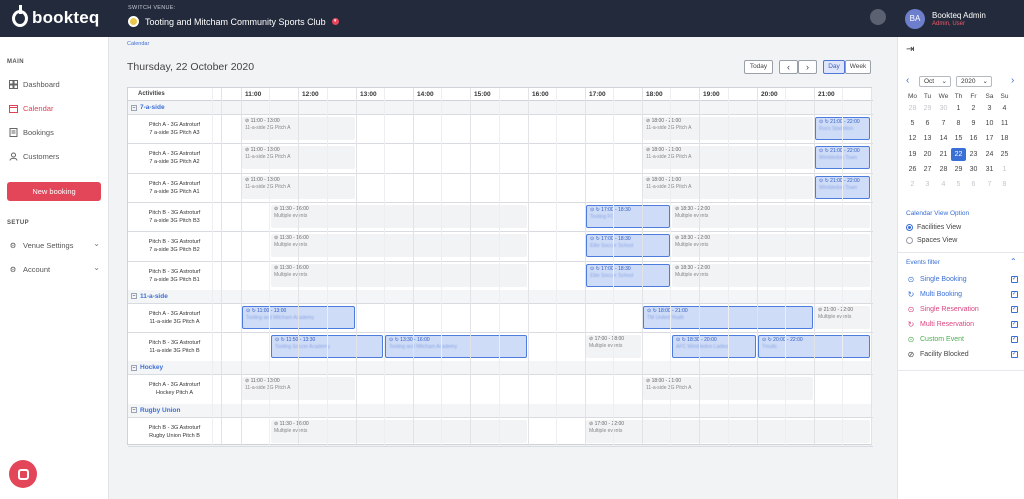 This screenshot has height=499, width=1024. I want to click on sidebar-item-account: ⚙ Account, so click(55, 269).